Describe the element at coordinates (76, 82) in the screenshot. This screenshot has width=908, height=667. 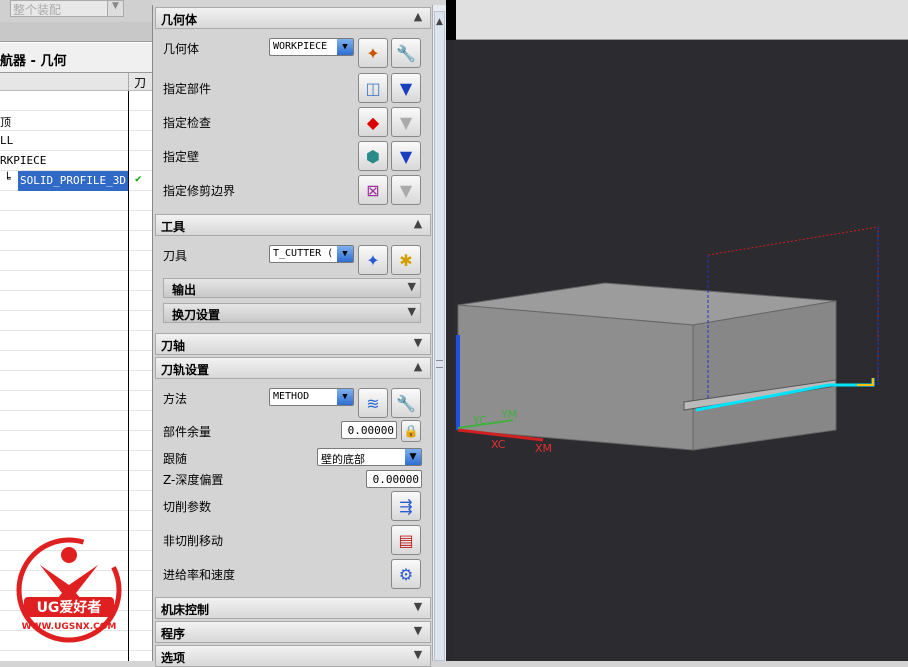
I see `column-header: 刀` at that location.